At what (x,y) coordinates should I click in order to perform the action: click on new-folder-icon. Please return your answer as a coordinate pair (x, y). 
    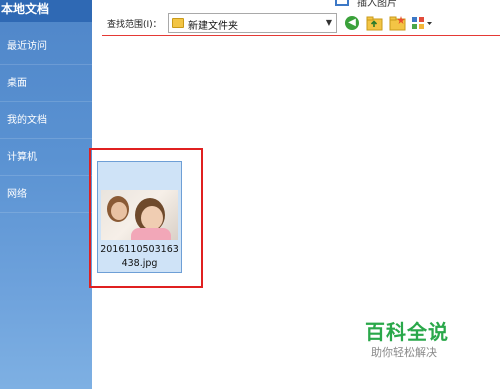
    Looking at the image, I should click on (398, 23).